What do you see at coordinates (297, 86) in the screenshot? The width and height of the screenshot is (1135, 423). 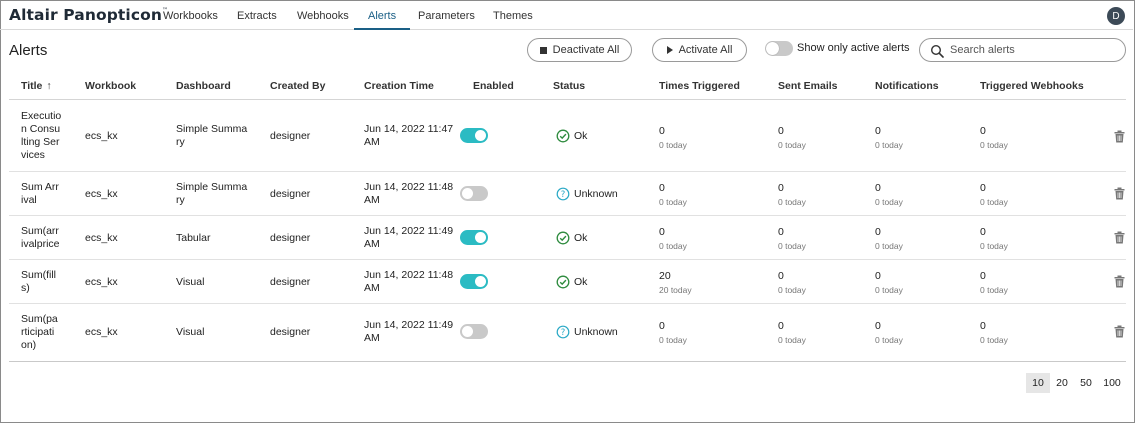 I see `column-created-by: Created By` at bounding box center [297, 86].